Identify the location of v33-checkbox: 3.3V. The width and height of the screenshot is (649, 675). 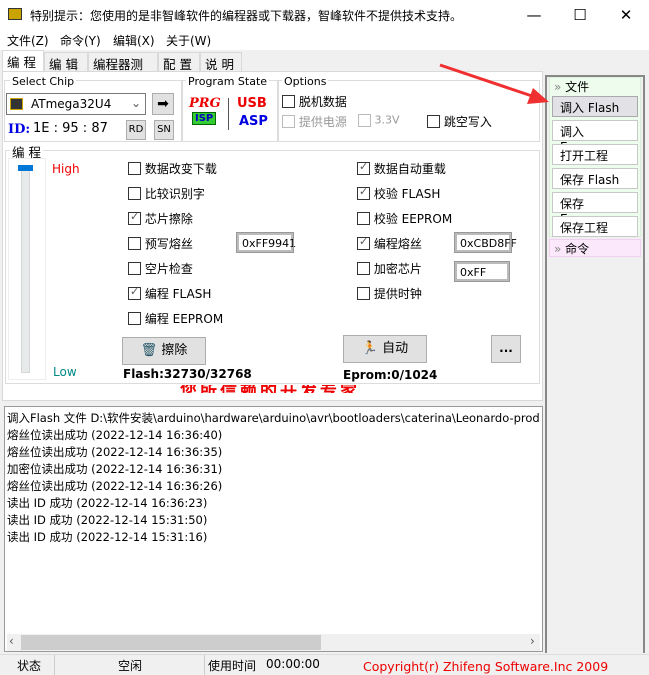
(379, 120).